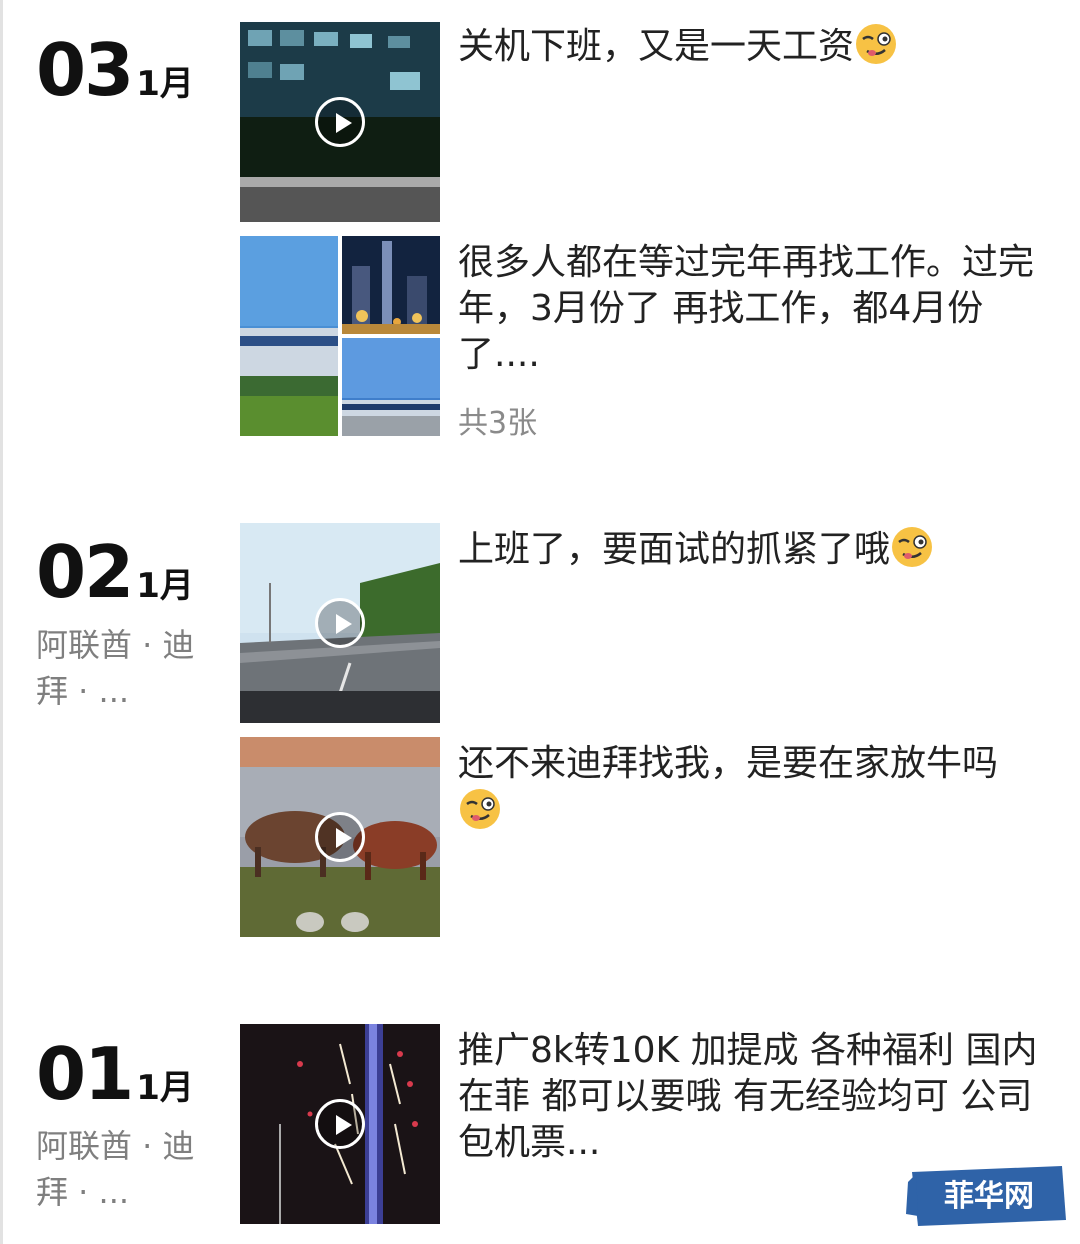  What do you see at coordinates (753, 549) in the screenshot?
I see `post-text: 上班了，要面试的抓紧了哦` at bounding box center [753, 549].